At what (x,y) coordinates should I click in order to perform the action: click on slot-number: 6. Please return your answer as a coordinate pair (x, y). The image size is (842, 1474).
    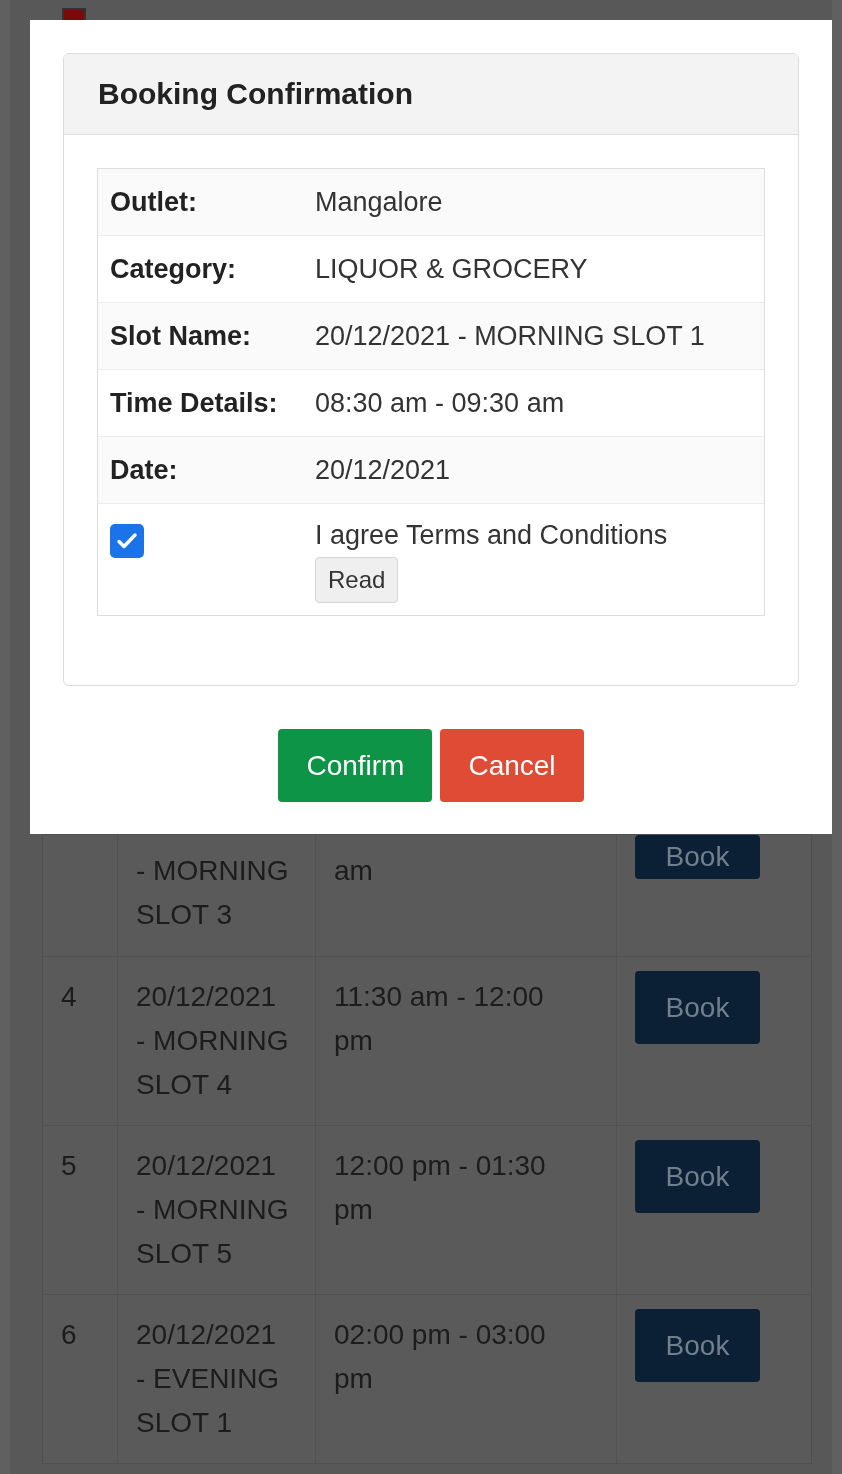
    Looking at the image, I should click on (69, 1334).